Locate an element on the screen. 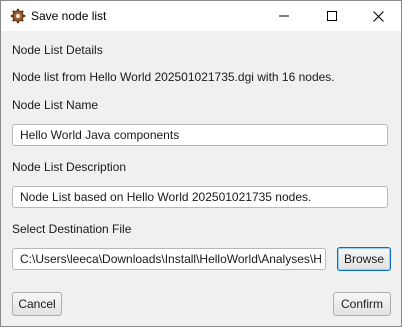 The height and width of the screenshot is (327, 402). title-bar: Save node list is located at coordinates (201, 16).